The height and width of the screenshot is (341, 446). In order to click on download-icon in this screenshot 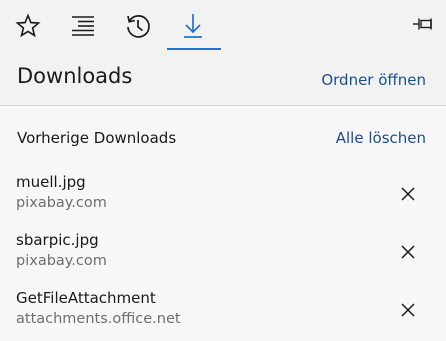, I will do `click(193, 26)`.